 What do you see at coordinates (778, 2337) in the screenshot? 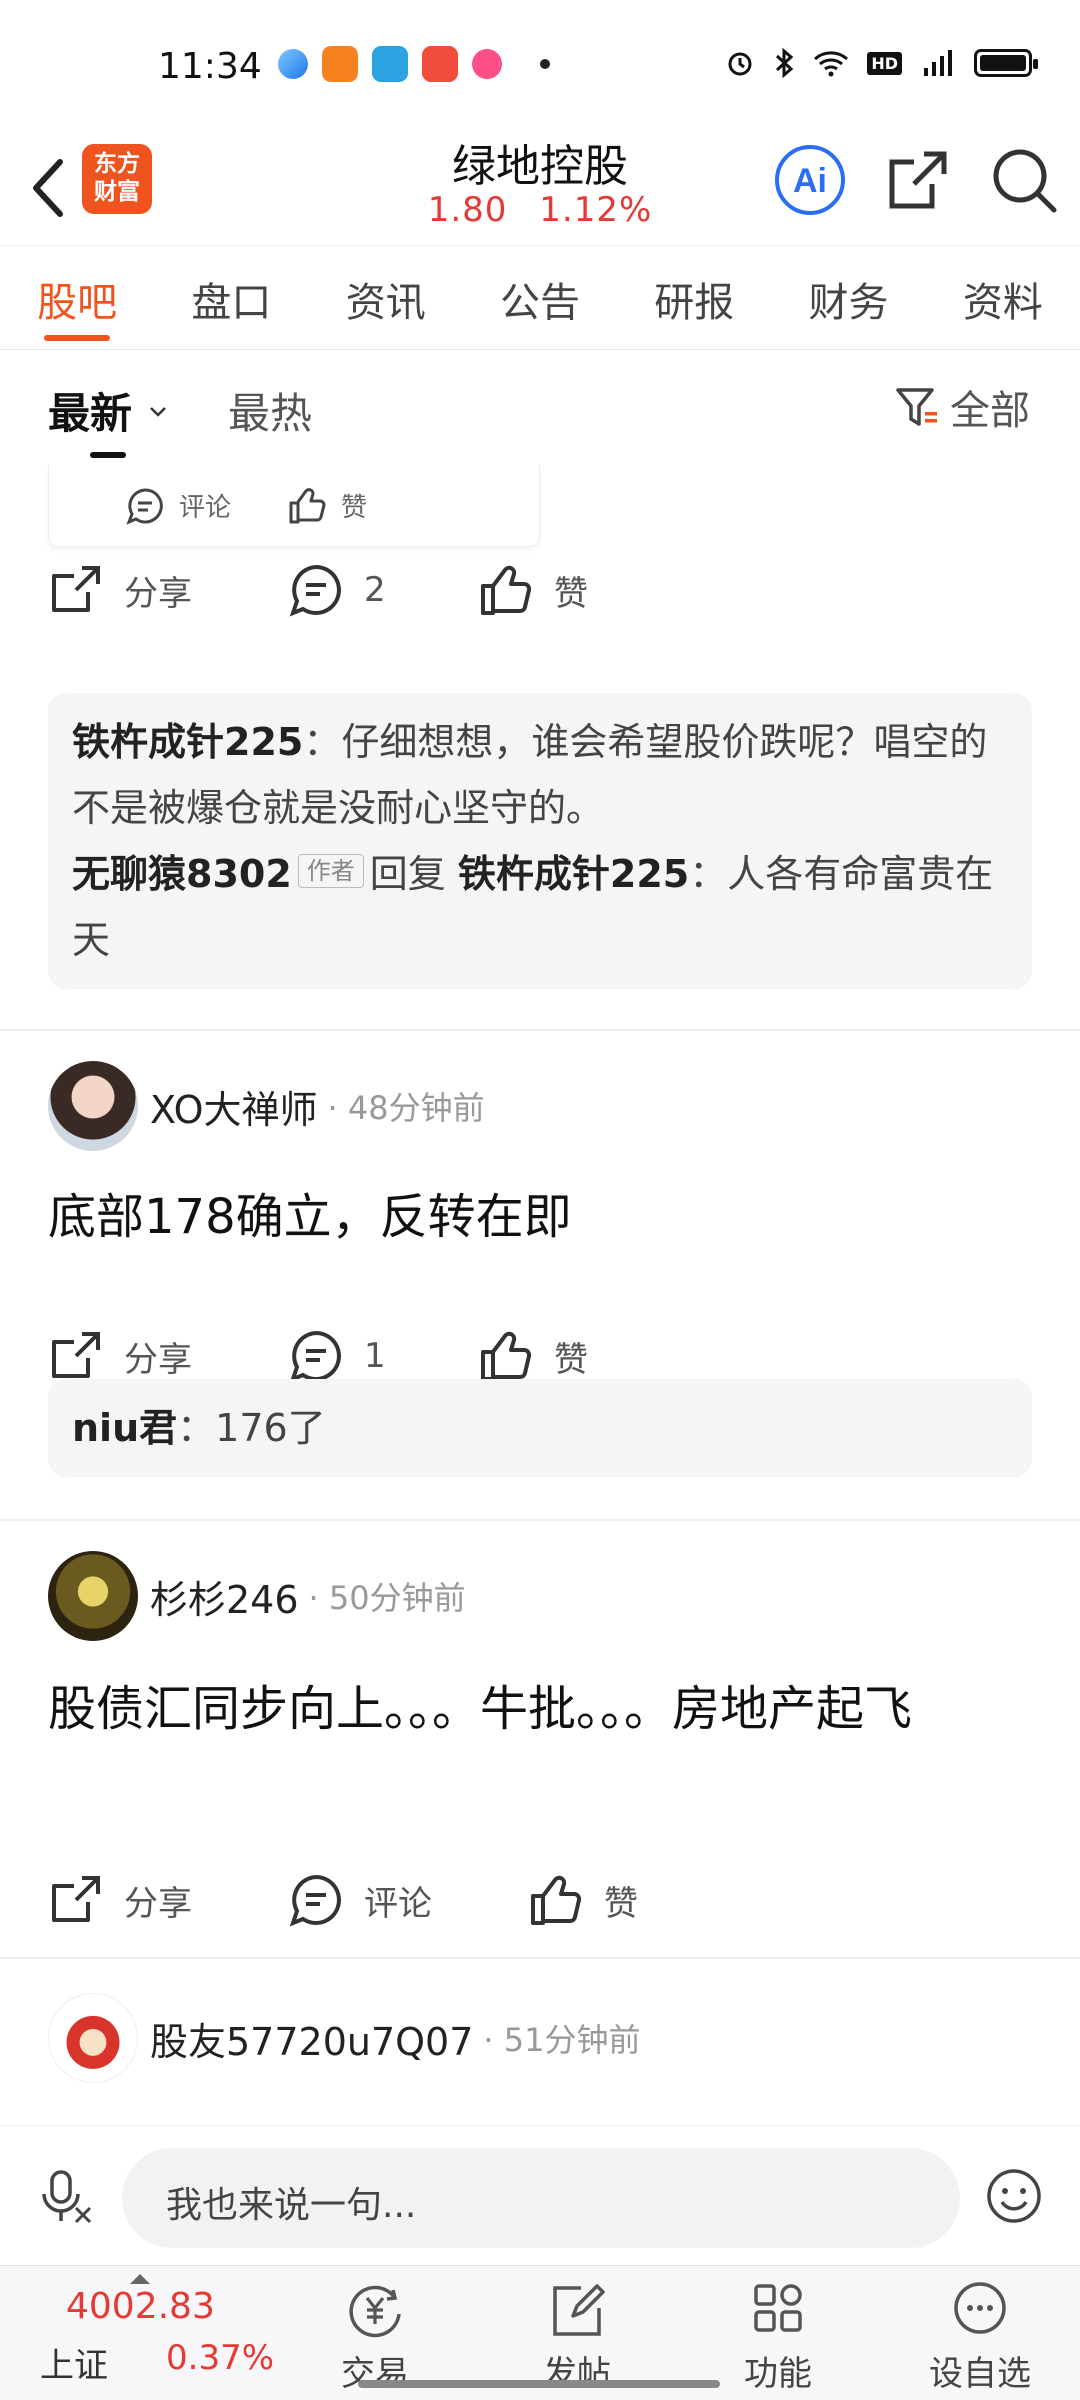
I see `nav-functions: 功能` at bounding box center [778, 2337].